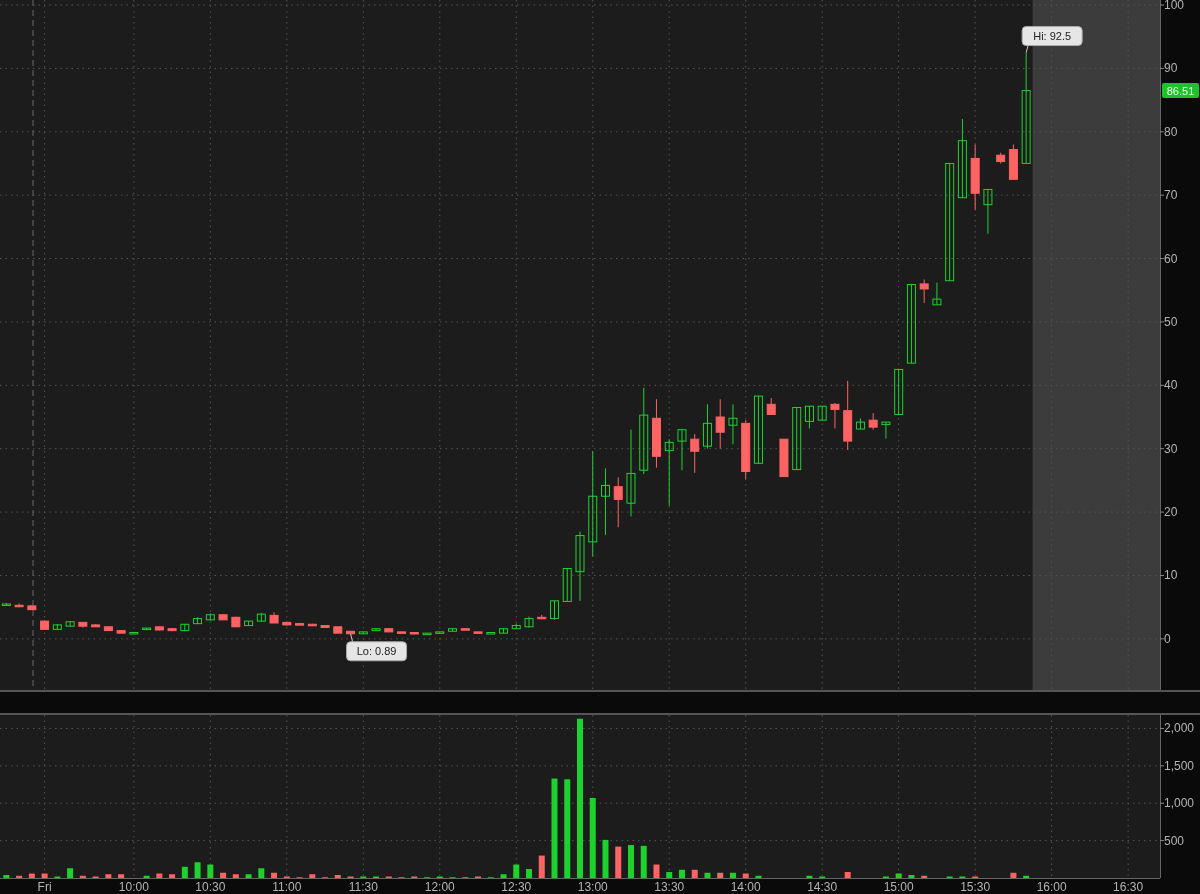 This screenshot has height=894, width=1200. Describe the element at coordinates (377, 647) in the screenshot. I see `low-callout: Lo: 0.89` at that location.